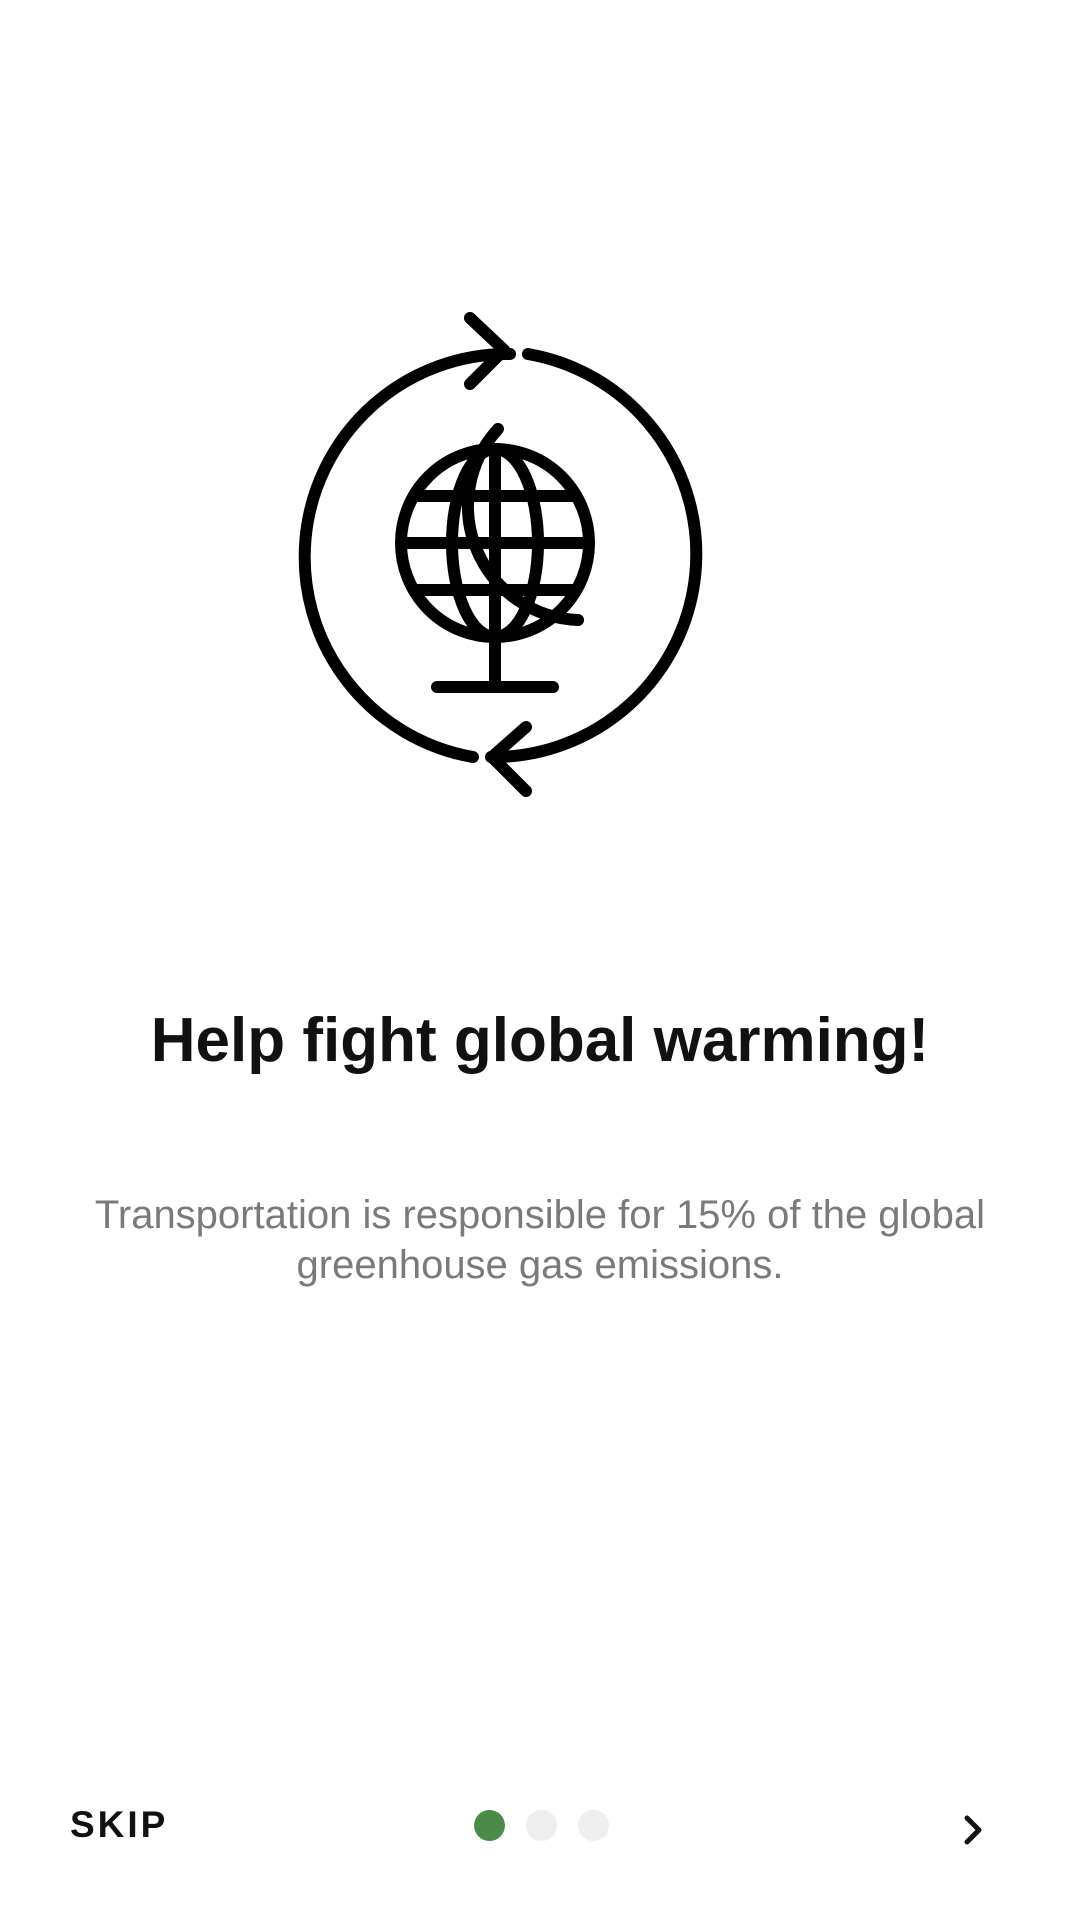 This screenshot has height=1920, width=1080. I want to click on page-dot-1-active, so click(489, 1825).